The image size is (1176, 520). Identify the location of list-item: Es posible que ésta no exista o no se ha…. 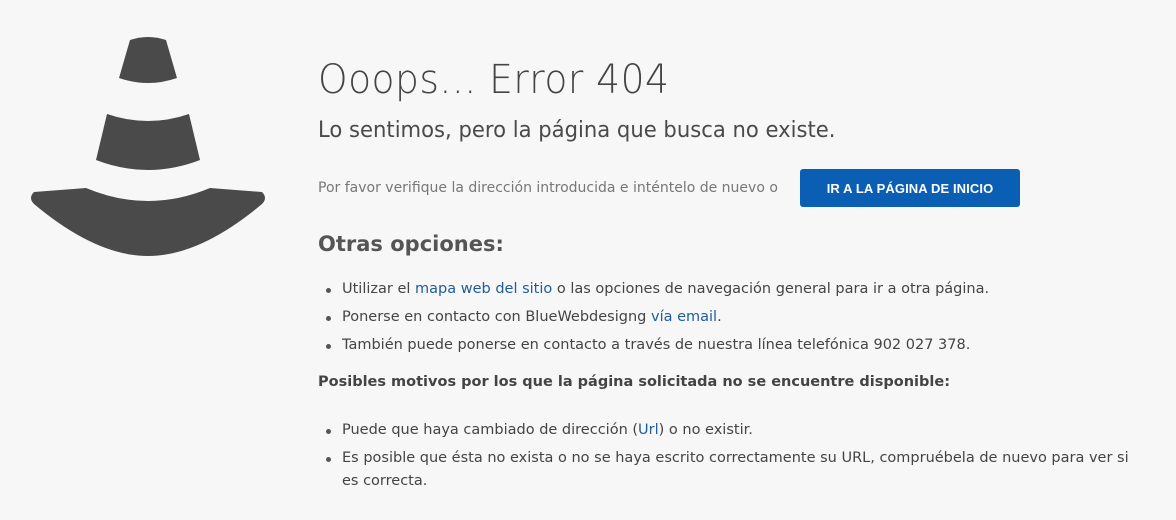
(728, 470).